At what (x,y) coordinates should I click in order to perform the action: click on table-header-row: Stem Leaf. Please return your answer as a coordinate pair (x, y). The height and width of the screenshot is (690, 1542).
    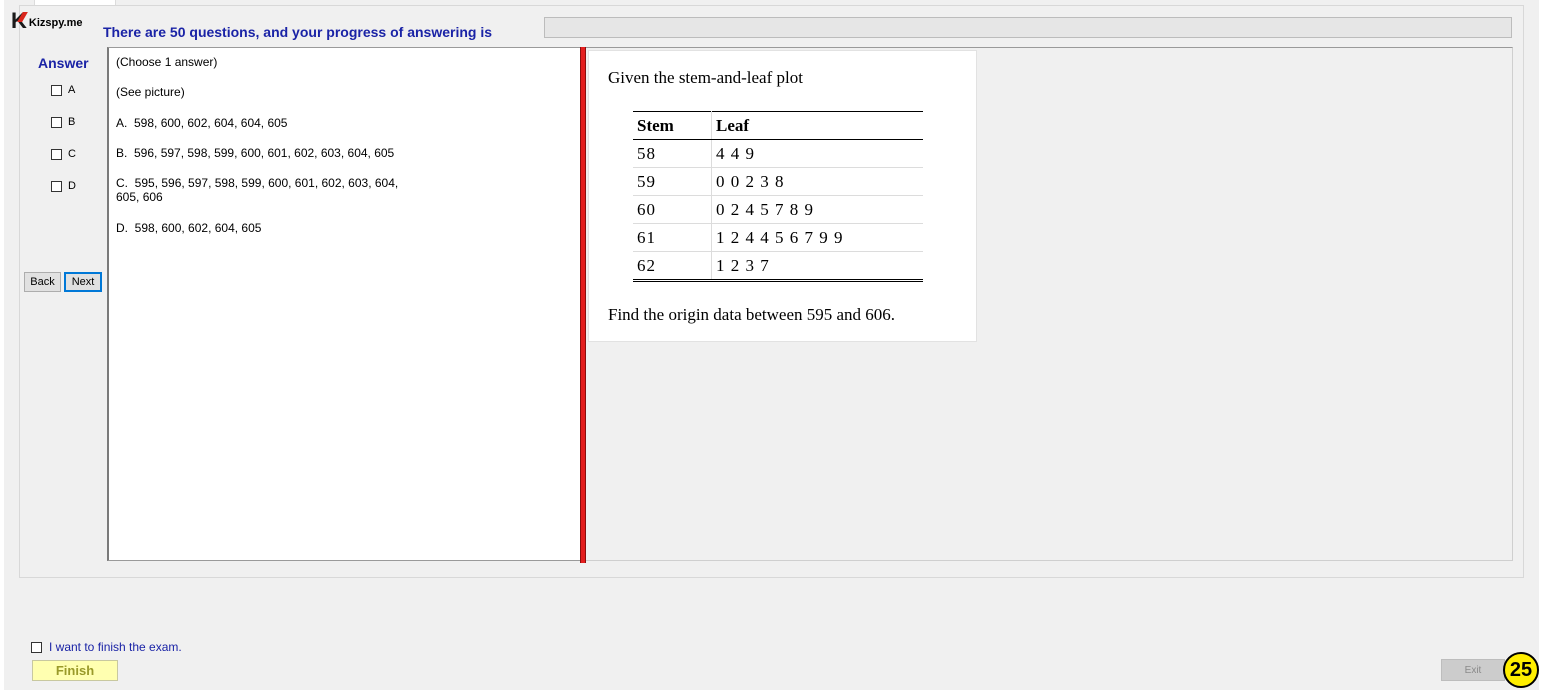
    Looking at the image, I should click on (778, 125).